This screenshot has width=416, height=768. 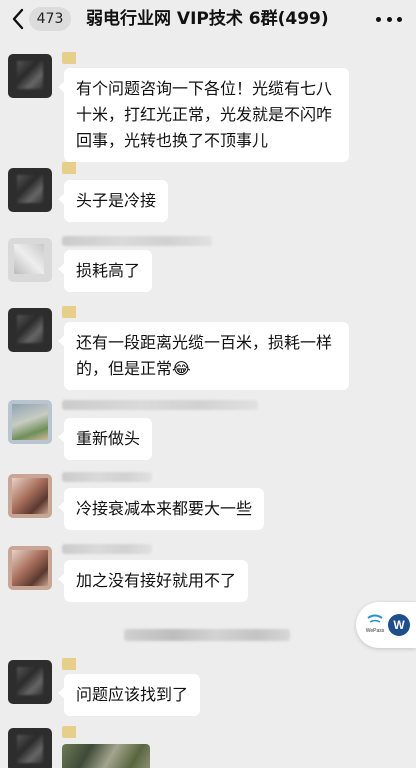 I want to click on wepass-logo-icon: WePass, so click(x=375, y=624).